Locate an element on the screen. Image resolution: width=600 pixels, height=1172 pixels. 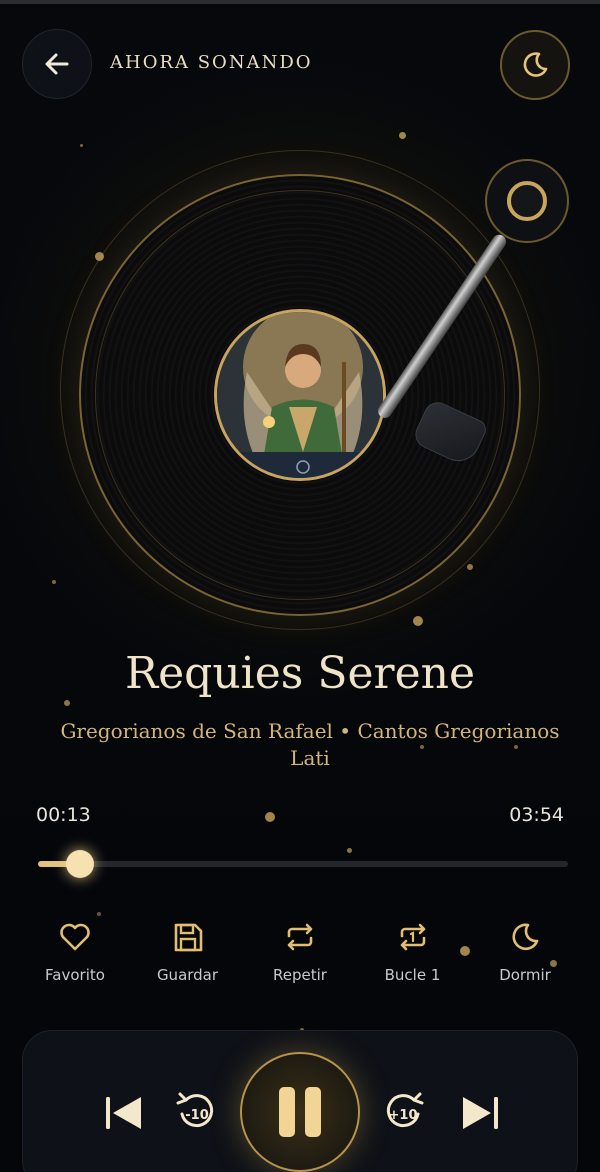
forward-10-button: +10 is located at coordinates (404, 1112).